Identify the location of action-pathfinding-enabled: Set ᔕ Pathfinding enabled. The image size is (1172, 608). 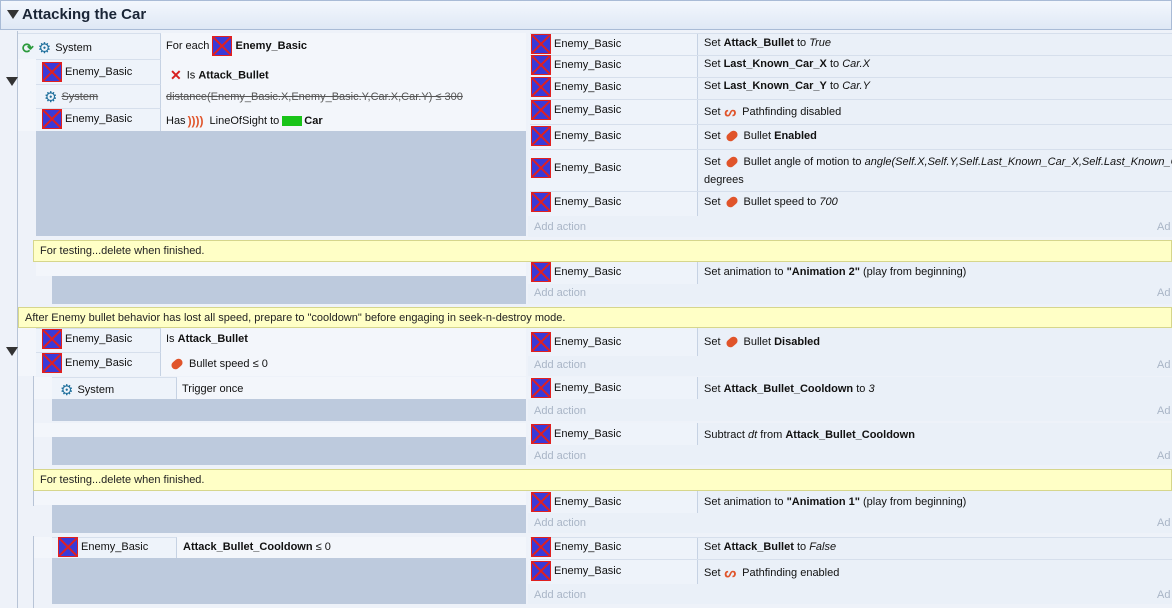
(771, 573).